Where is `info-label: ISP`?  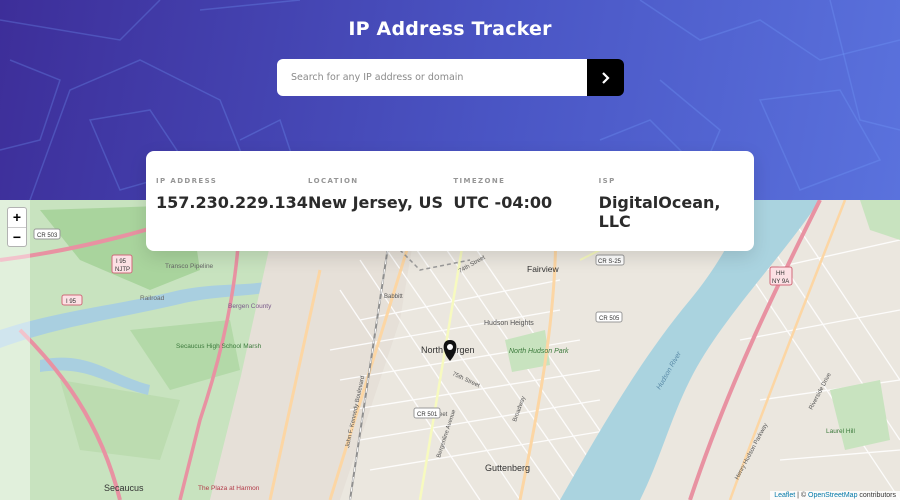
info-label: ISP is located at coordinates (607, 181).